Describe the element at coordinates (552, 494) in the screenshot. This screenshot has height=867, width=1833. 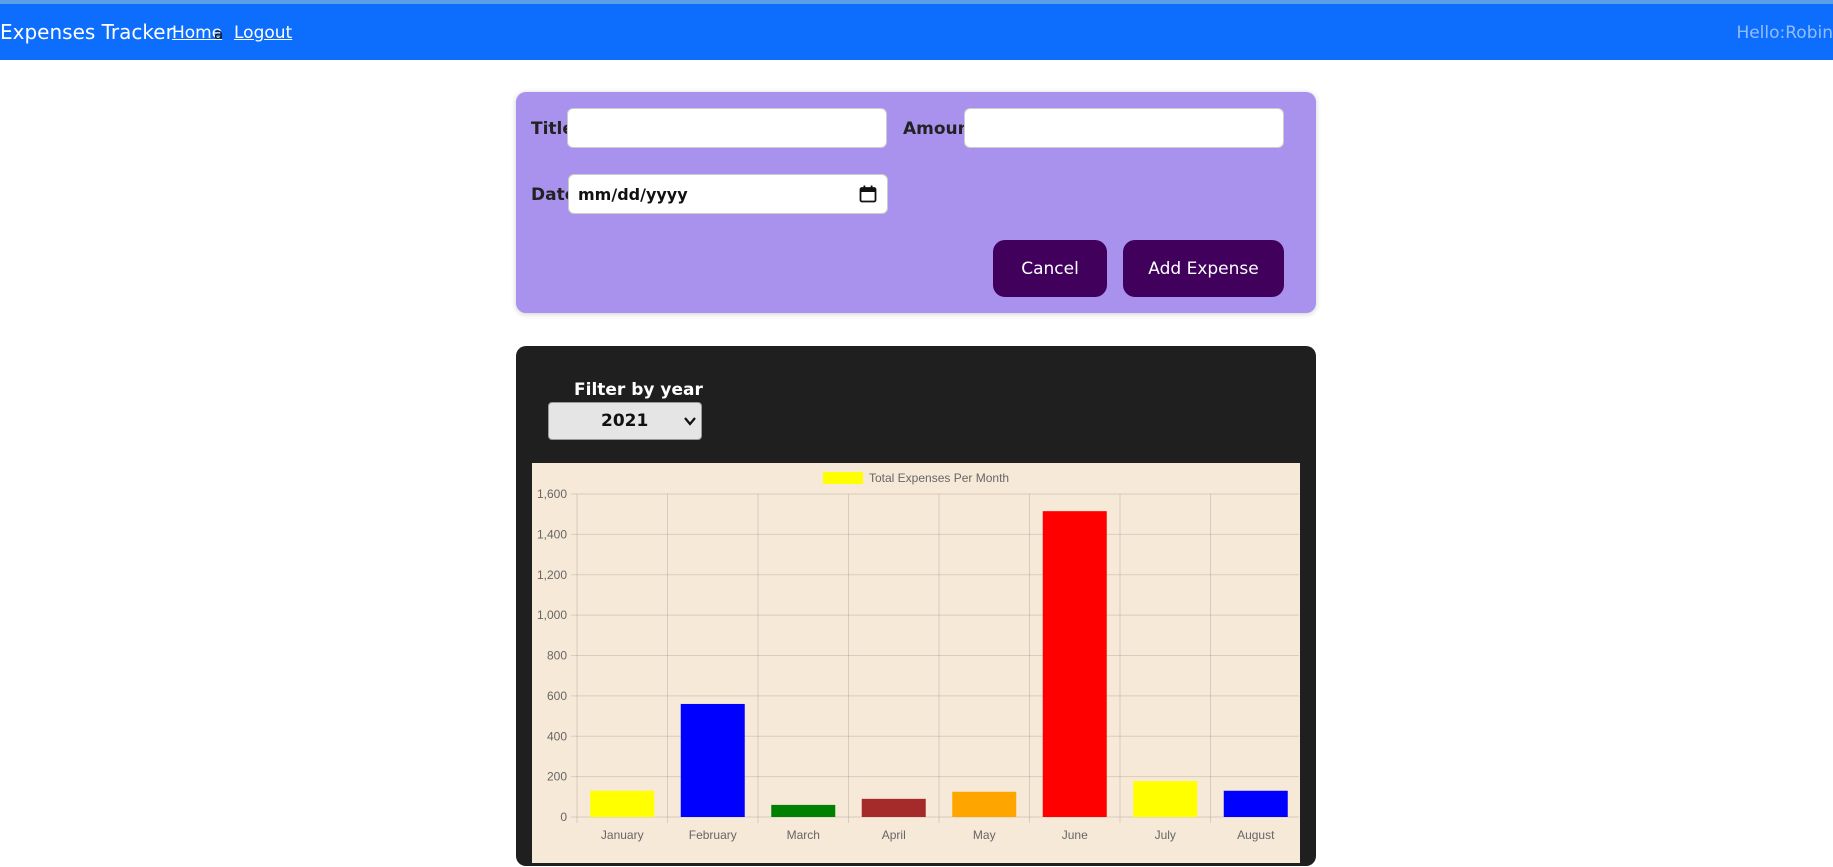
I see `y-tick-label: 1,600` at that location.